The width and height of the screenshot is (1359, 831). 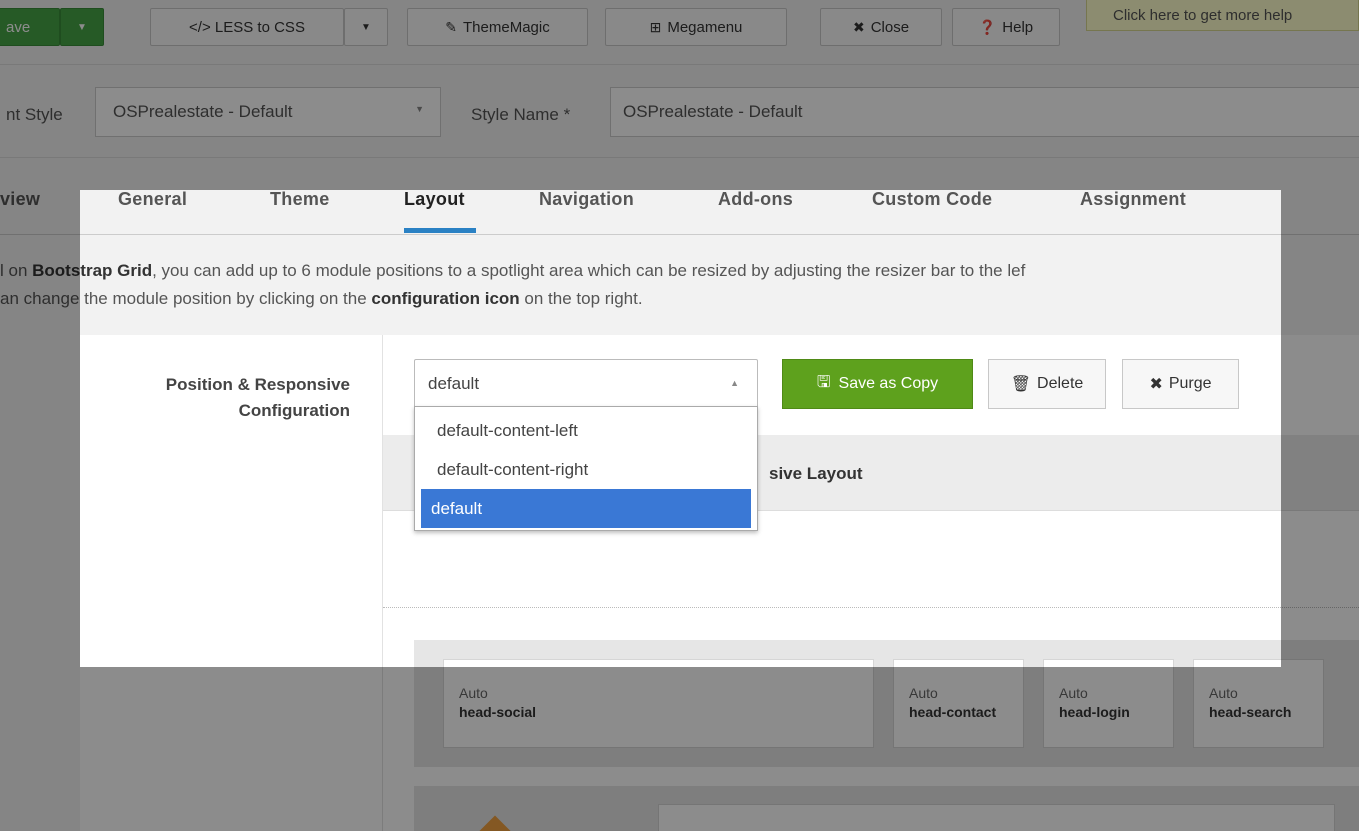 What do you see at coordinates (581, 298) in the screenshot?
I see `info-text: on the top right.` at bounding box center [581, 298].